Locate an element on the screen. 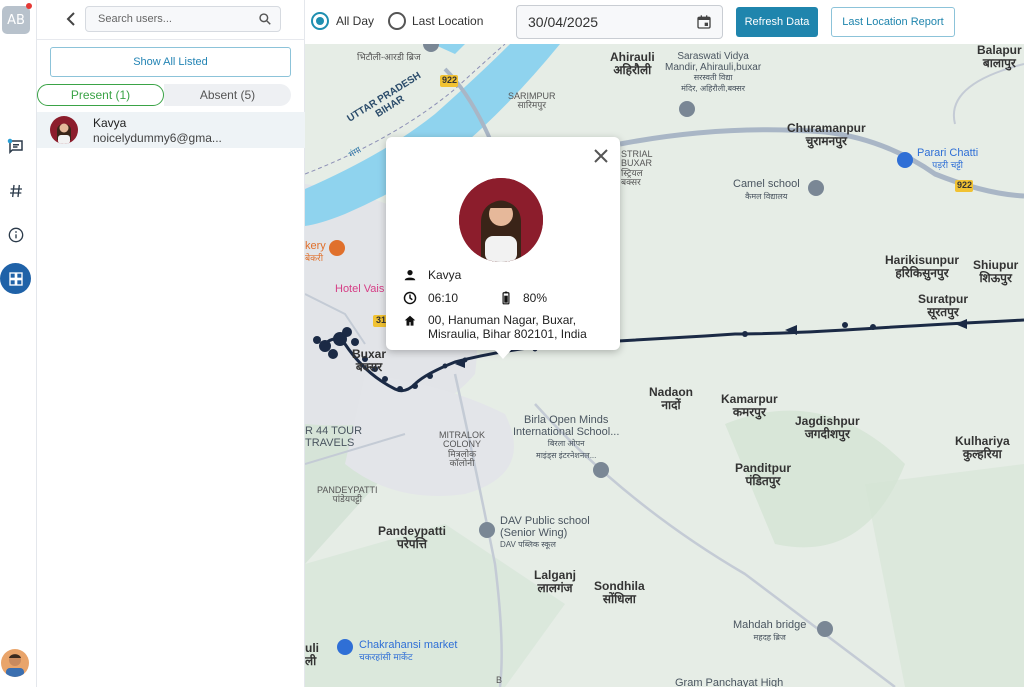 Image resolution: width=1024 pixels, height=687 pixels. map-label-kamarpur: Kamarpur कमरपुर is located at coordinates (749, 405).